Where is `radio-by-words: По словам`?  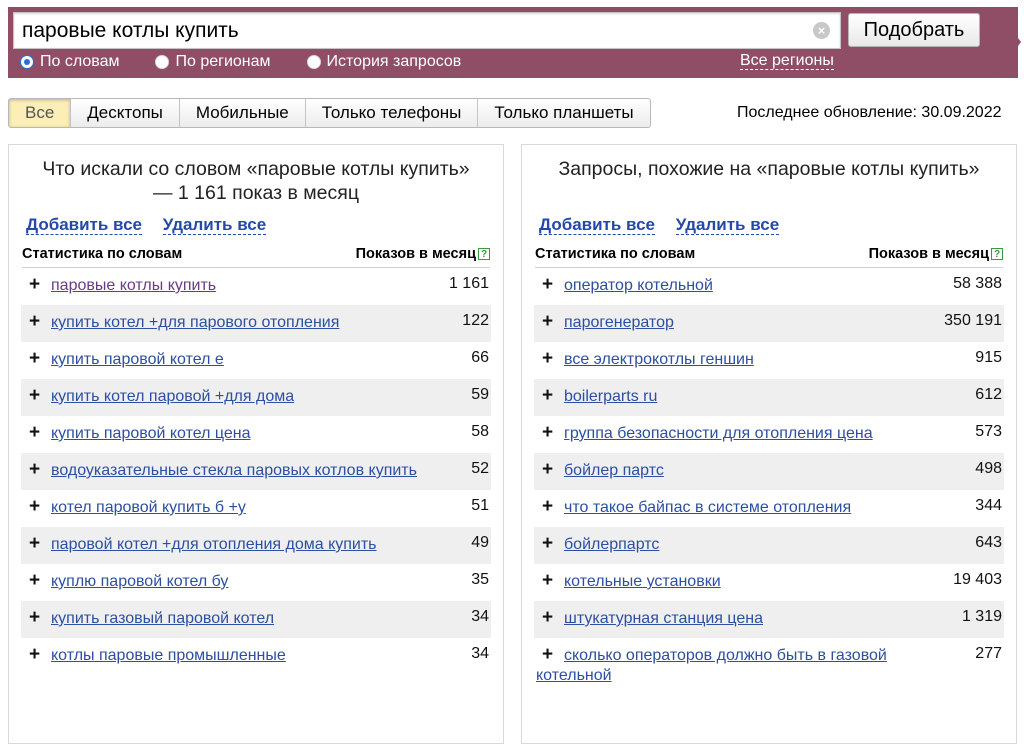
radio-by-words: По словам is located at coordinates (69, 62).